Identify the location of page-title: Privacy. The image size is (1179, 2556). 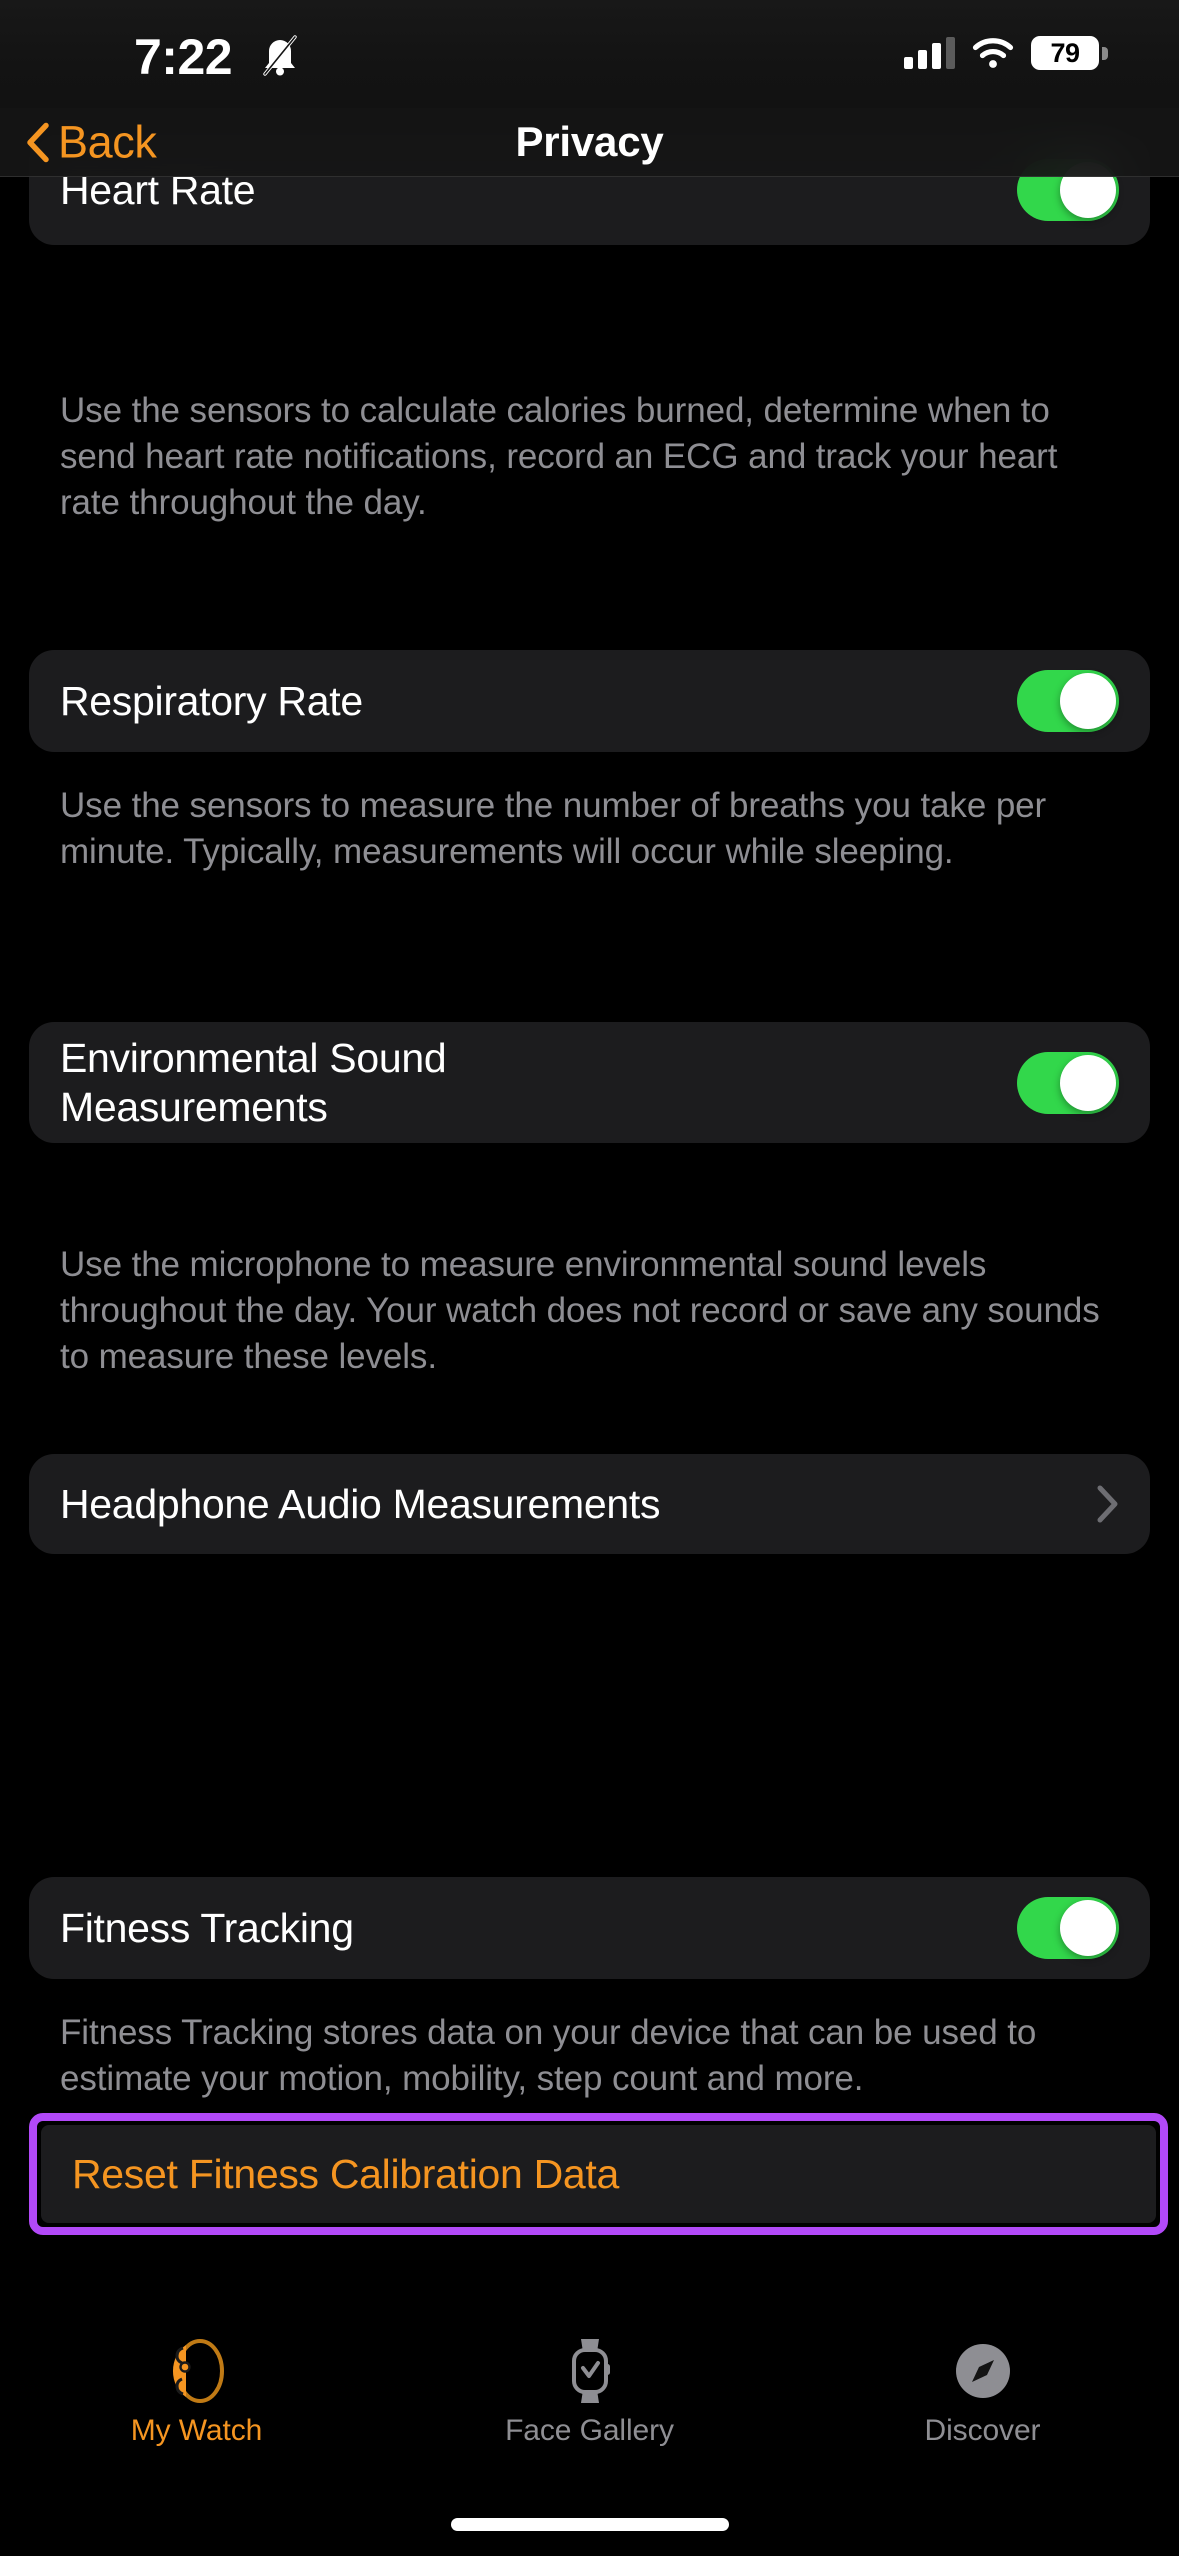
(589, 141).